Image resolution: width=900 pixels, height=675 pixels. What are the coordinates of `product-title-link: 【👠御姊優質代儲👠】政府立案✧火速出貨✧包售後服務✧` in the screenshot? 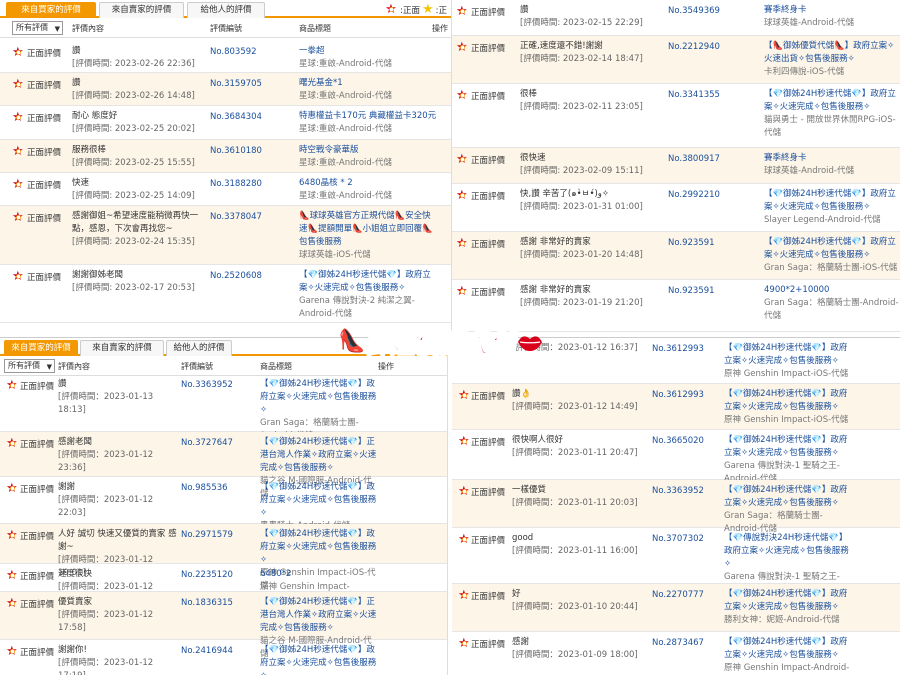 It's located at (832, 53).